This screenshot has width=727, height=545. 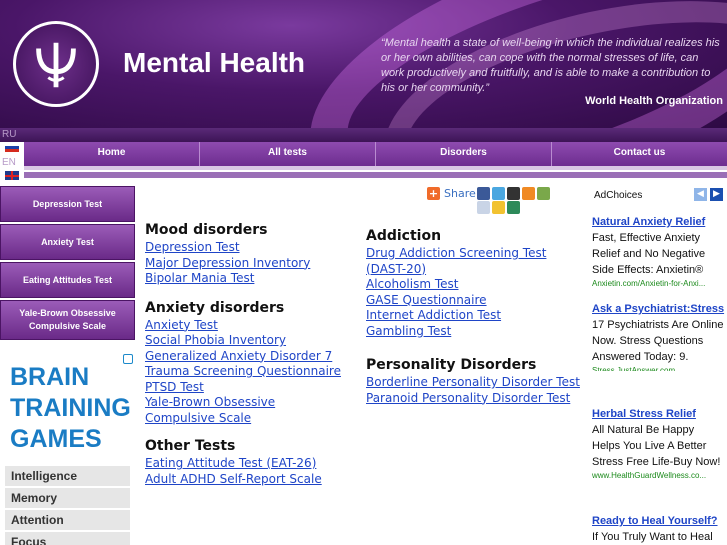 What do you see at coordinates (658, 368) in the screenshot?
I see `ad-url: Stress.JustAnswer.com` at bounding box center [658, 368].